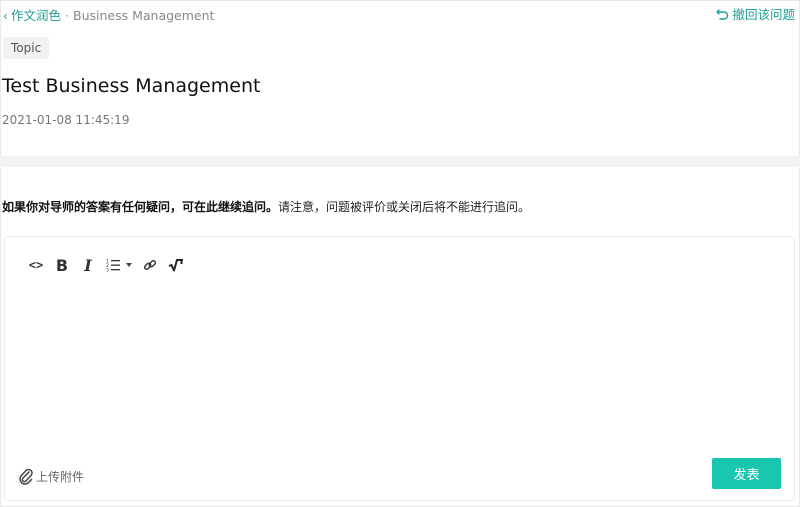  I want to click on undo-icon, so click(722, 14).